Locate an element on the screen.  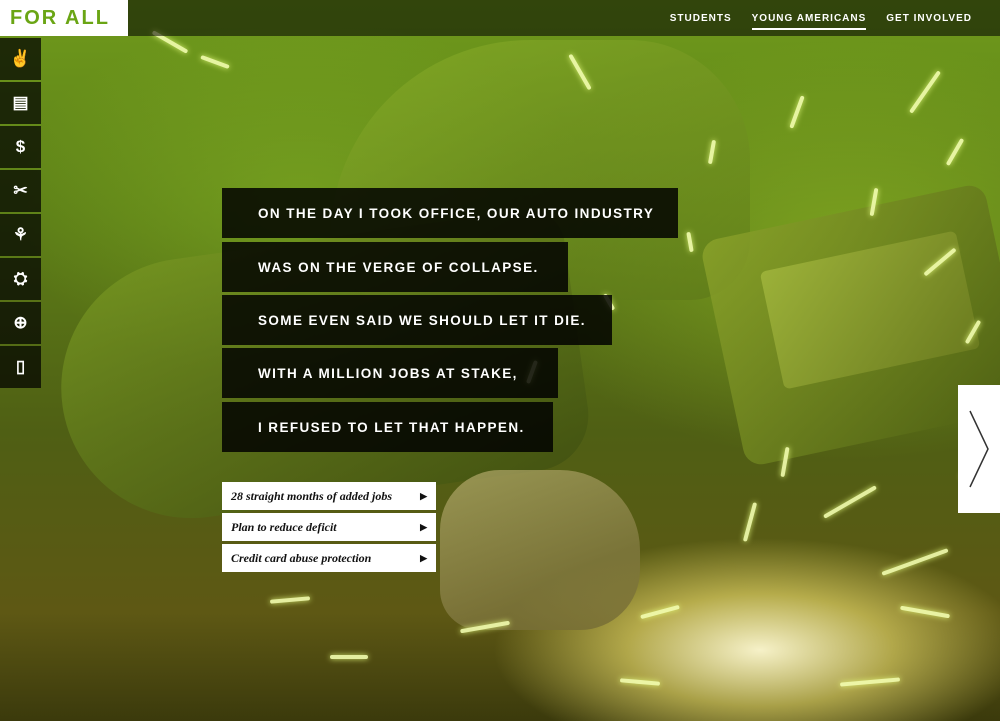
main-nav: STUDENTS YOUNG AMERICANS GET INVOLVED is located at coordinates (821, 18).